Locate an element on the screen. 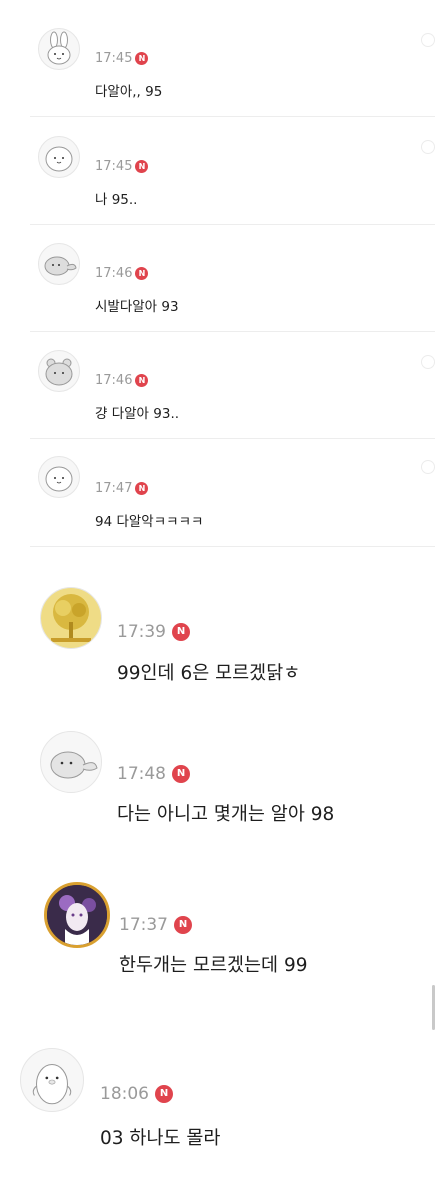 This screenshot has height=1200, width=435. comment-text: 99인데 6은 모르겠닭ㅎ is located at coordinates (209, 673).